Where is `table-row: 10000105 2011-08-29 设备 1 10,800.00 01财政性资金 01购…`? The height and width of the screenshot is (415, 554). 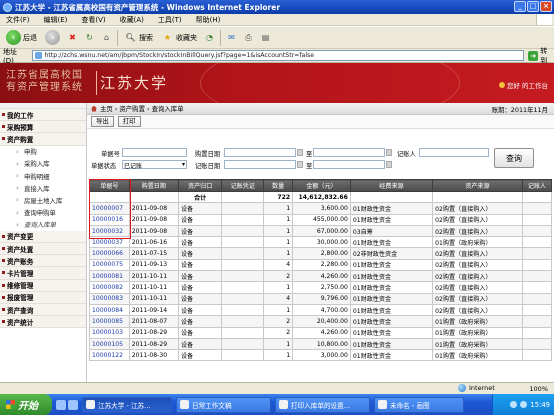
table-row: 10000105 2011-08-29 设备 1 10,800.00 01财政性资金 01购… is located at coordinates (320, 344).